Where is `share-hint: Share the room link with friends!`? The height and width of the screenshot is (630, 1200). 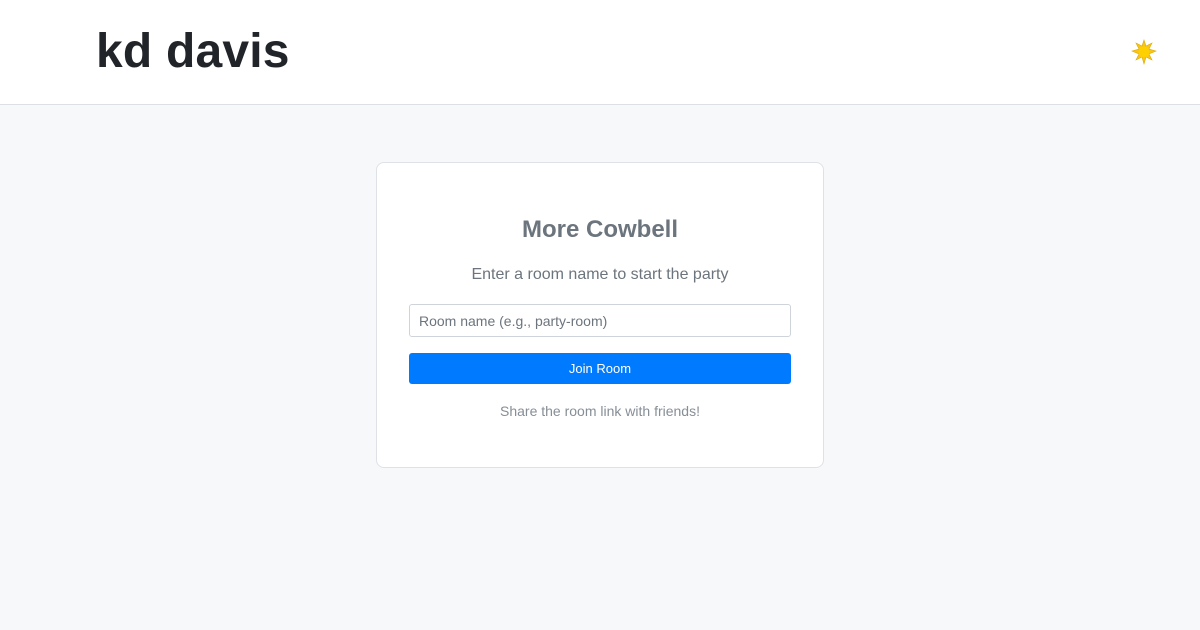
share-hint: Share the room link with friends! is located at coordinates (600, 411).